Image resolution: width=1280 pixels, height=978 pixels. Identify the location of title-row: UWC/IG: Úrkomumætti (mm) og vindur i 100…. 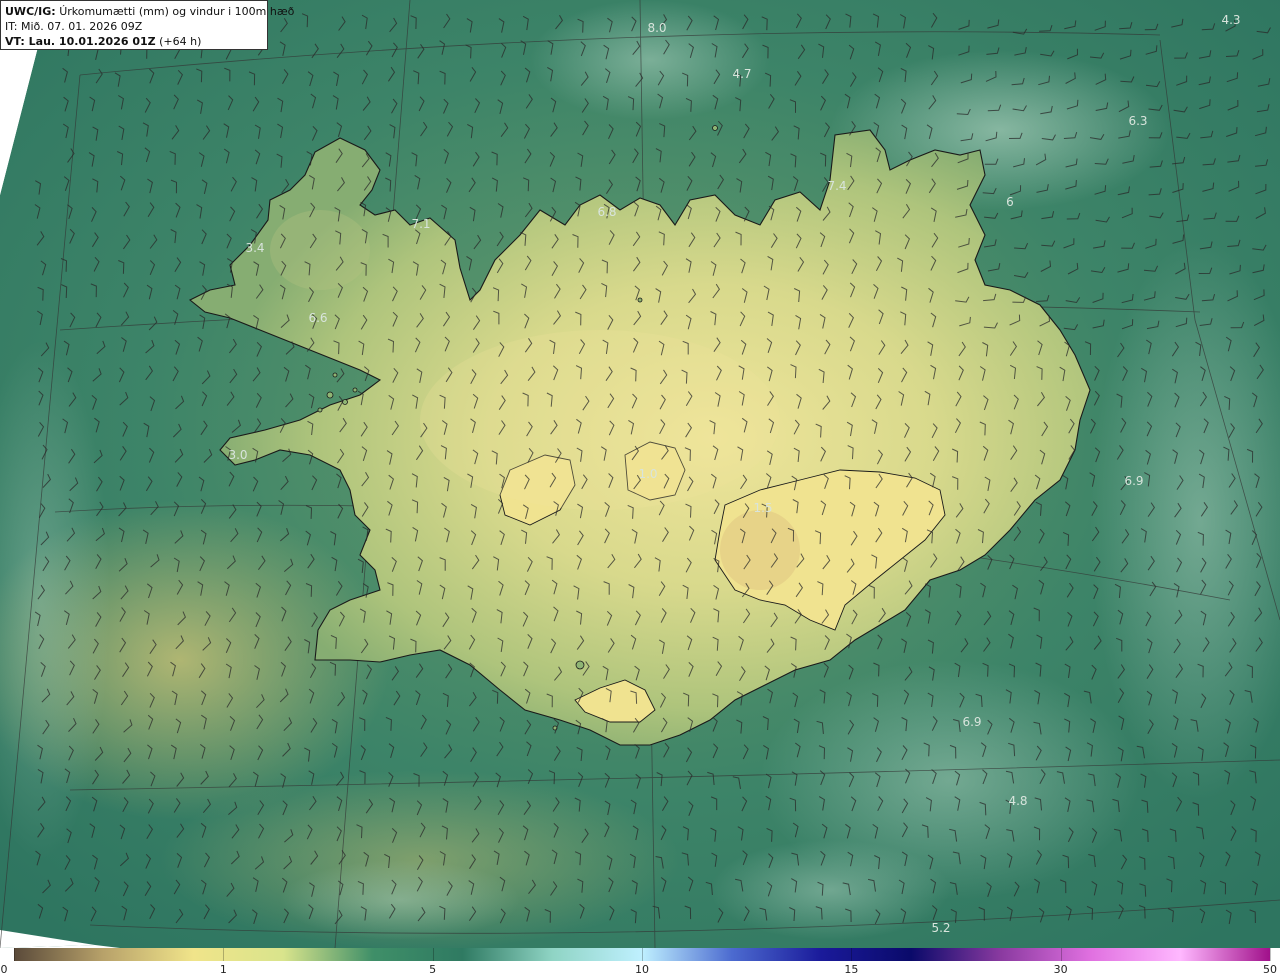
(149, 11).